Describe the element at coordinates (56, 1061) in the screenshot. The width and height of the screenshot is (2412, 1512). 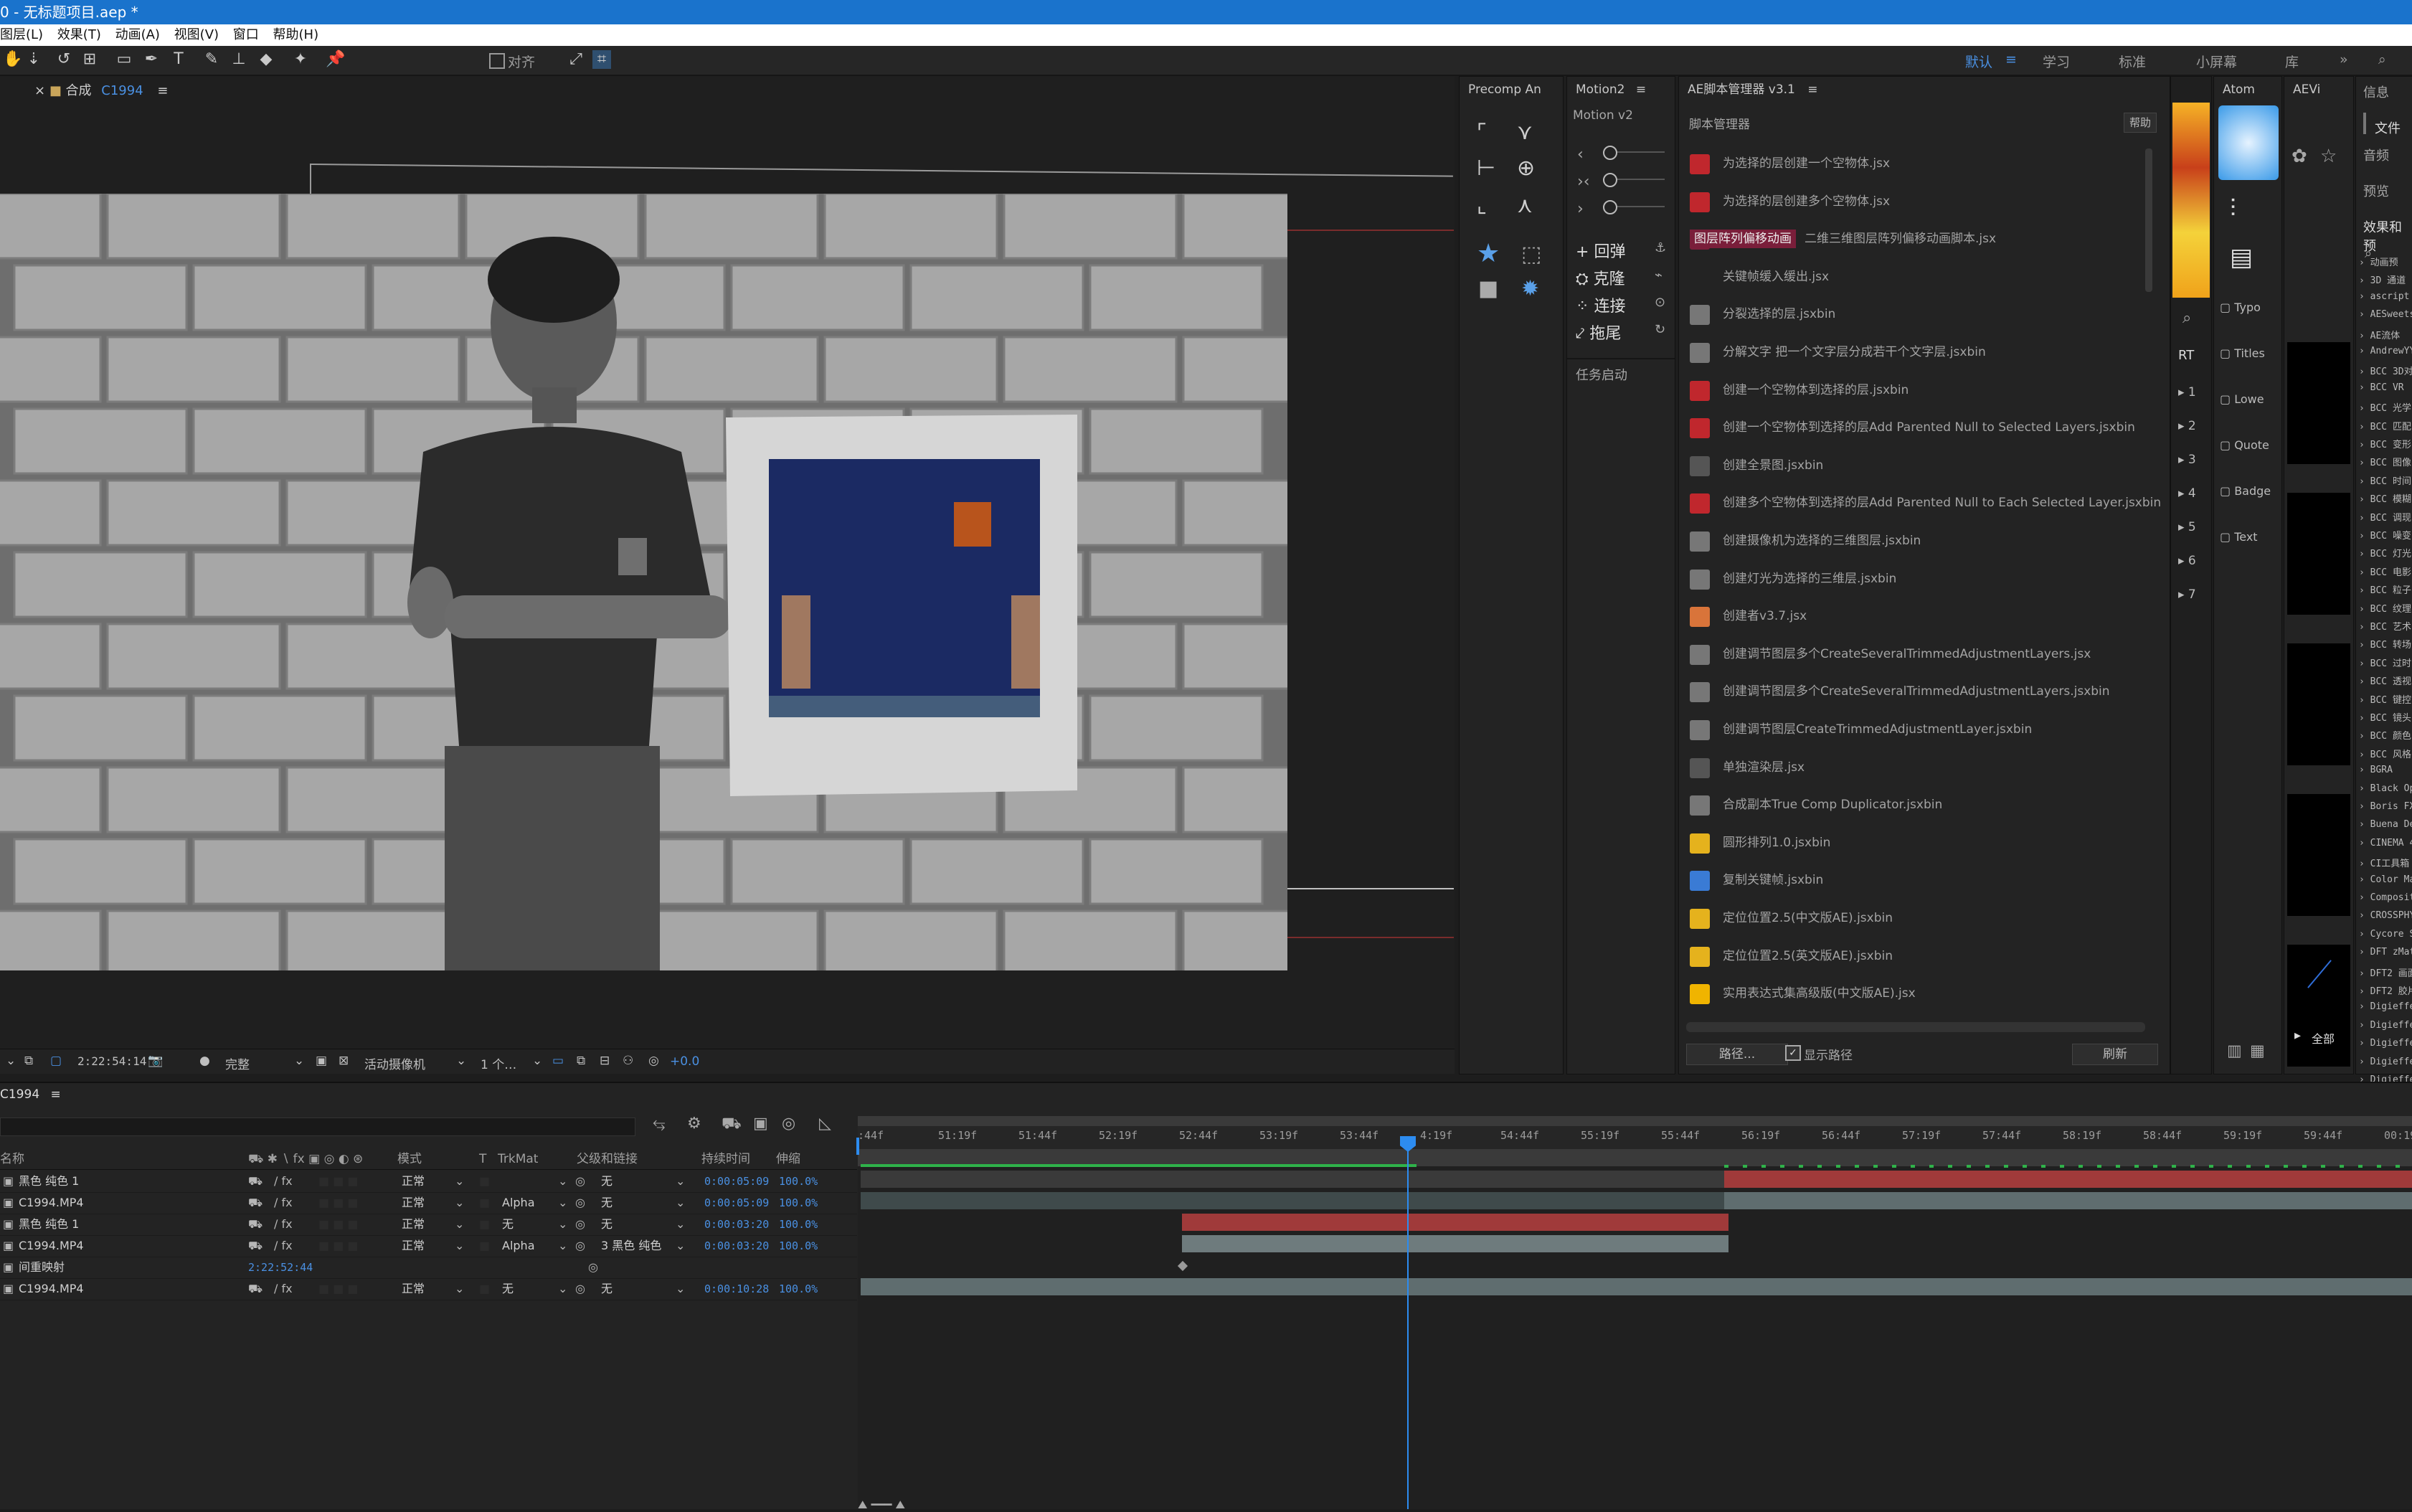
I see `mask-toggle-icon: ▢` at that location.